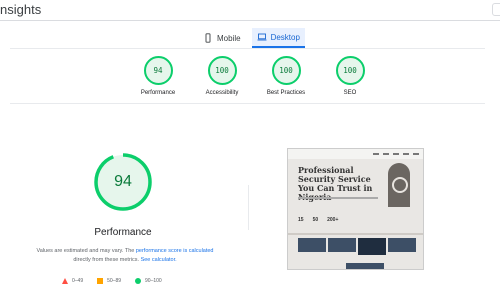 Image resolution: width=500 pixels, height=300 pixels. Describe the element at coordinates (365, 266) in the screenshot. I see `screenshot-button` at that location.